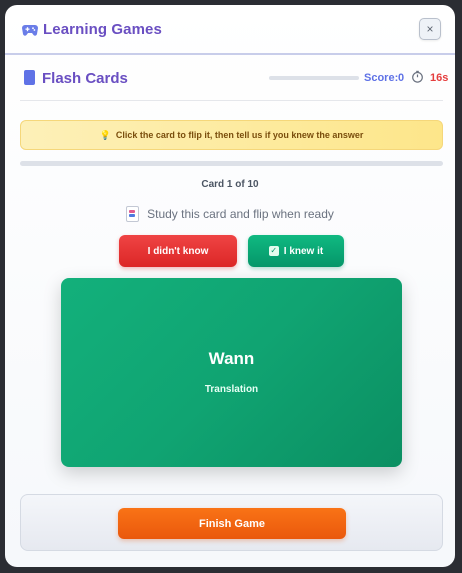 The width and height of the screenshot is (462, 573). I want to click on finish-game-button: Finish Game, so click(232, 523).